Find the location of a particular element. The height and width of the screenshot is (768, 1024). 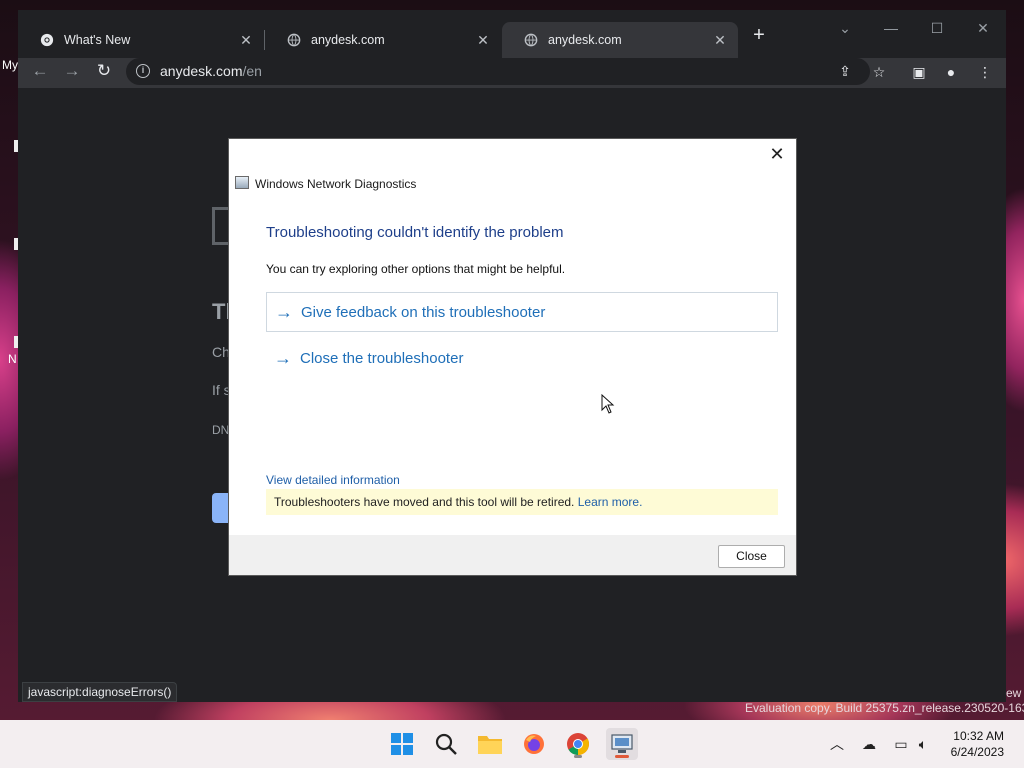

option-label: Give feedback on this troubleshooter is located at coordinates (423, 312).